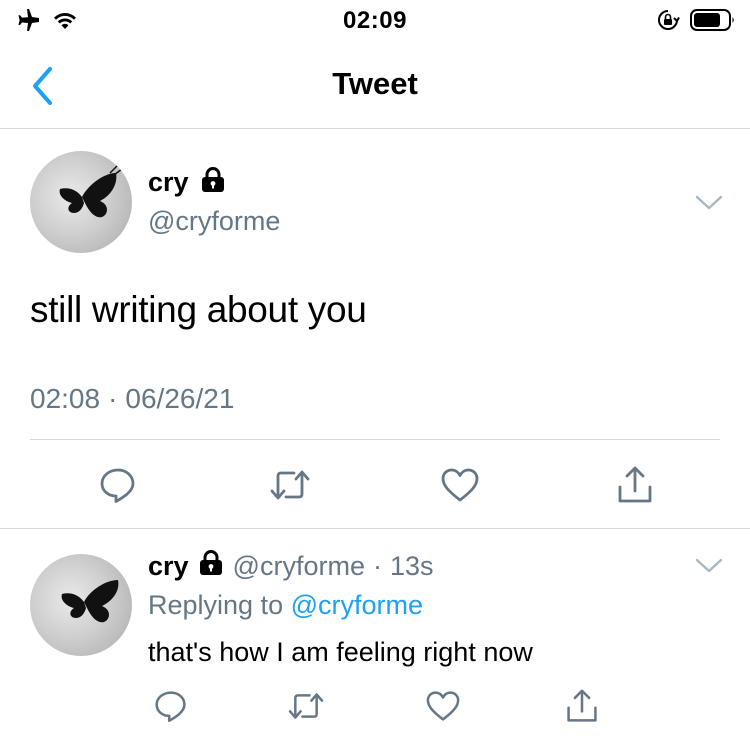  What do you see at coordinates (180, 398) in the screenshot?
I see `tweet-date: 06/26/21` at bounding box center [180, 398].